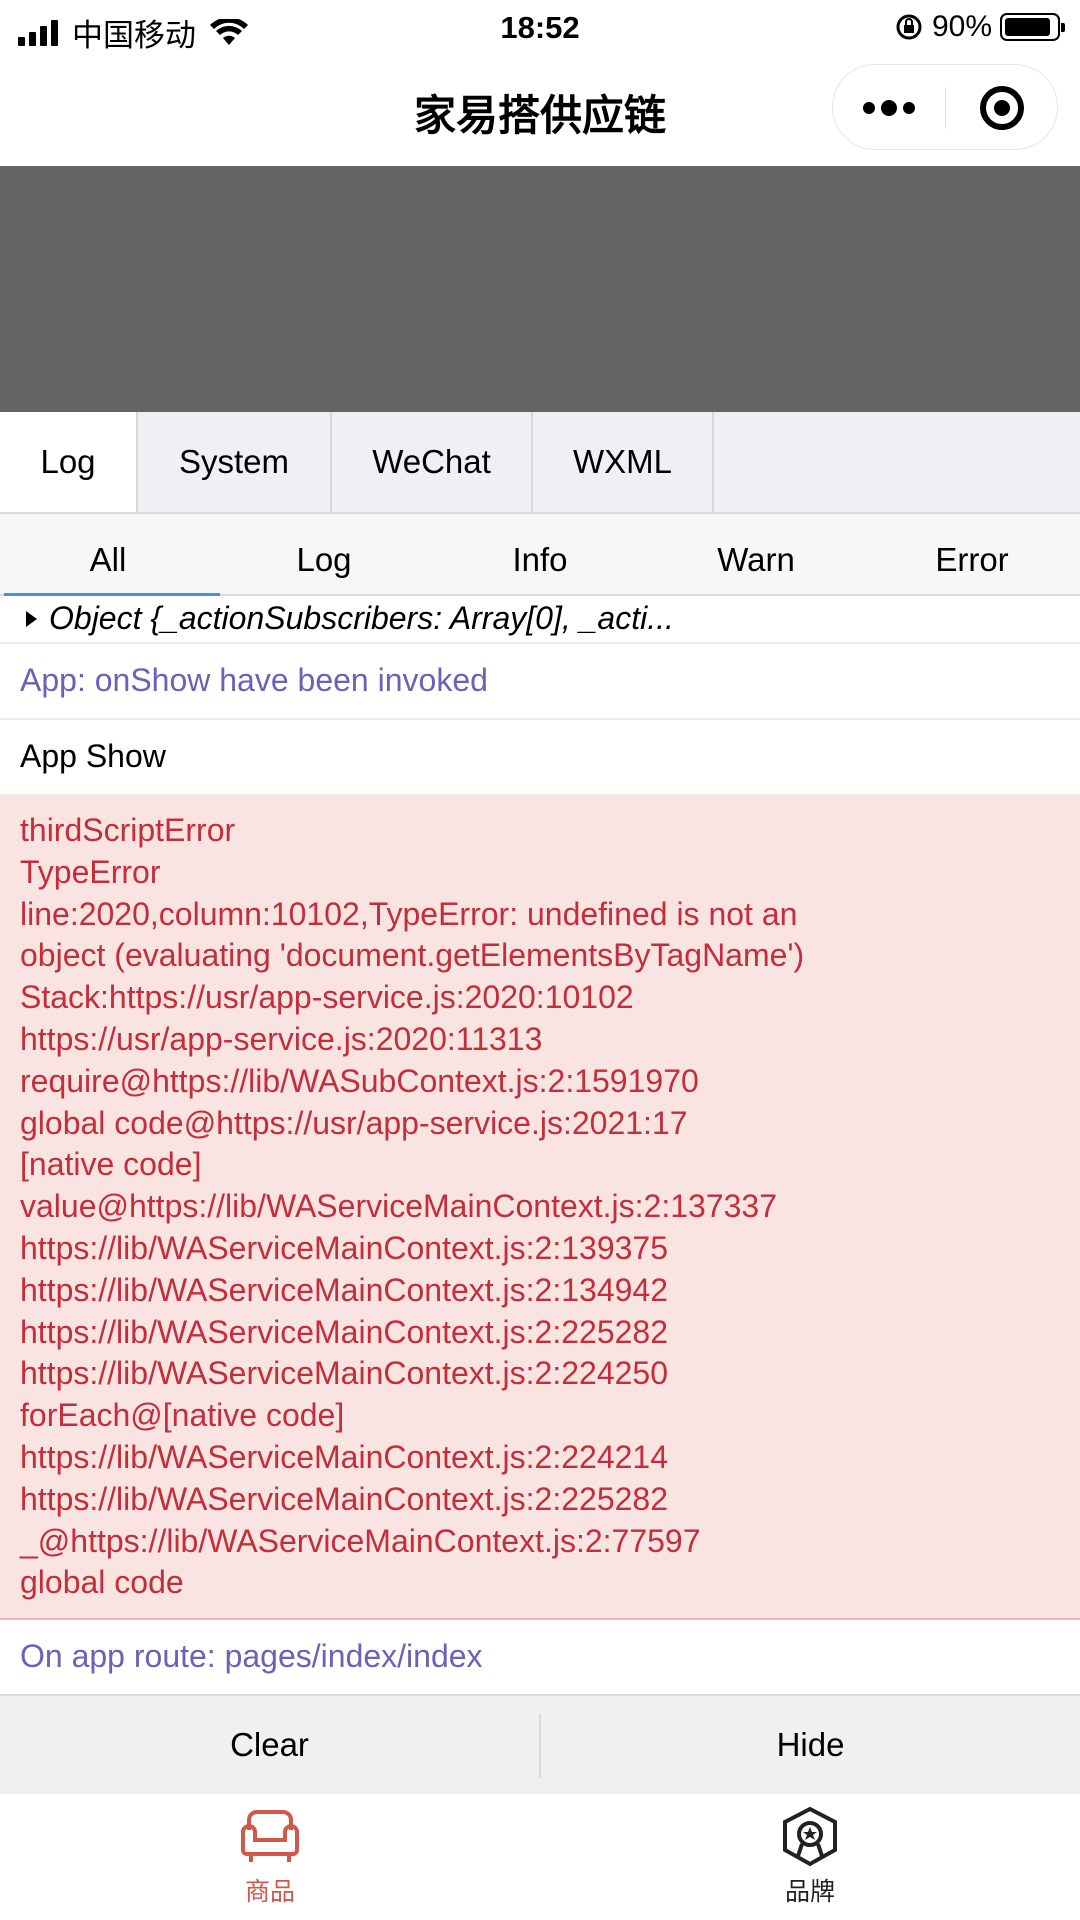 This screenshot has width=1080, height=1920. What do you see at coordinates (972, 554) in the screenshot?
I see `filter-error: Error` at bounding box center [972, 554].